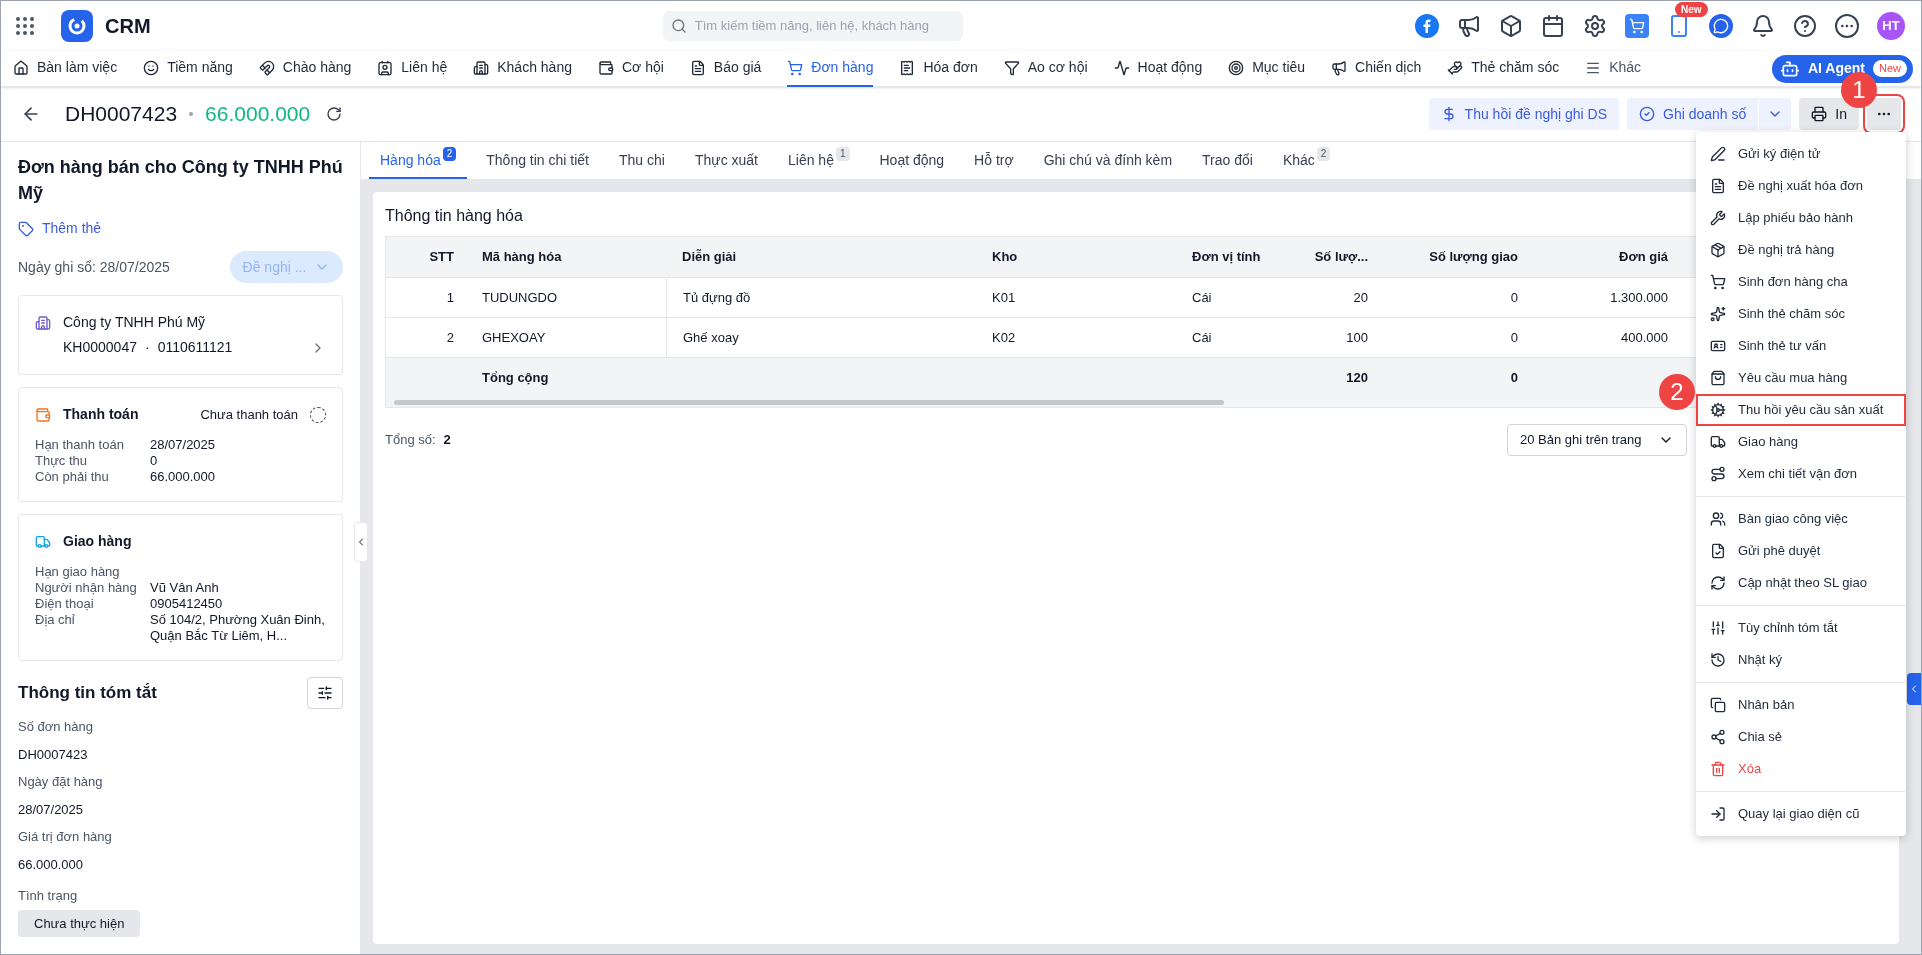 The image size is (1922, 955). I want to click on help-icon, so click(1805, 26).